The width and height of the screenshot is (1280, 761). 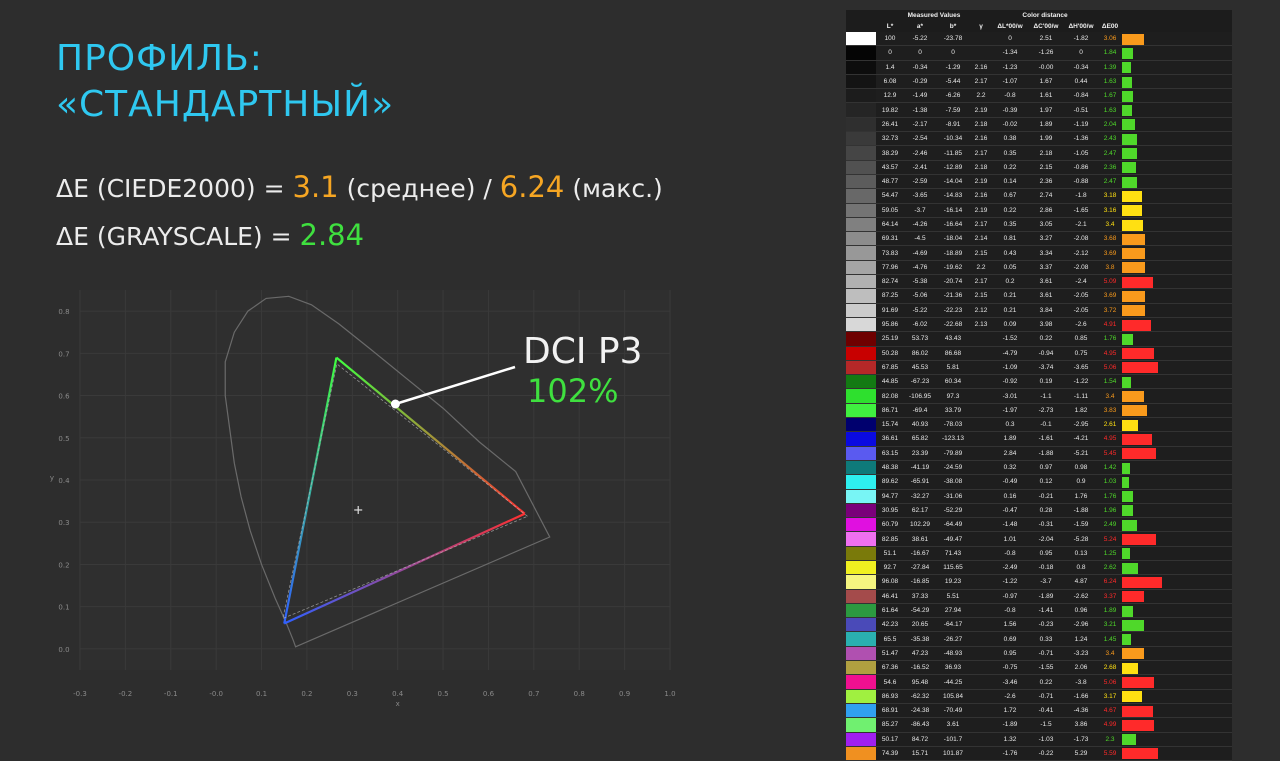 I want to click on cell-dC: -1.55, so click(x=1046, y=668).